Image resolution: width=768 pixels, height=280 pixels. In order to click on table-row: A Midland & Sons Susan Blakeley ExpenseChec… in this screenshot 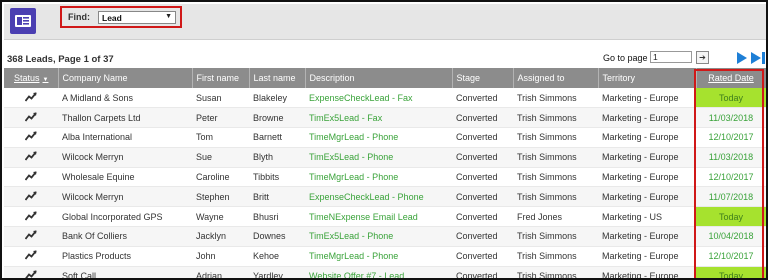, I will do `click(385, 98)`.